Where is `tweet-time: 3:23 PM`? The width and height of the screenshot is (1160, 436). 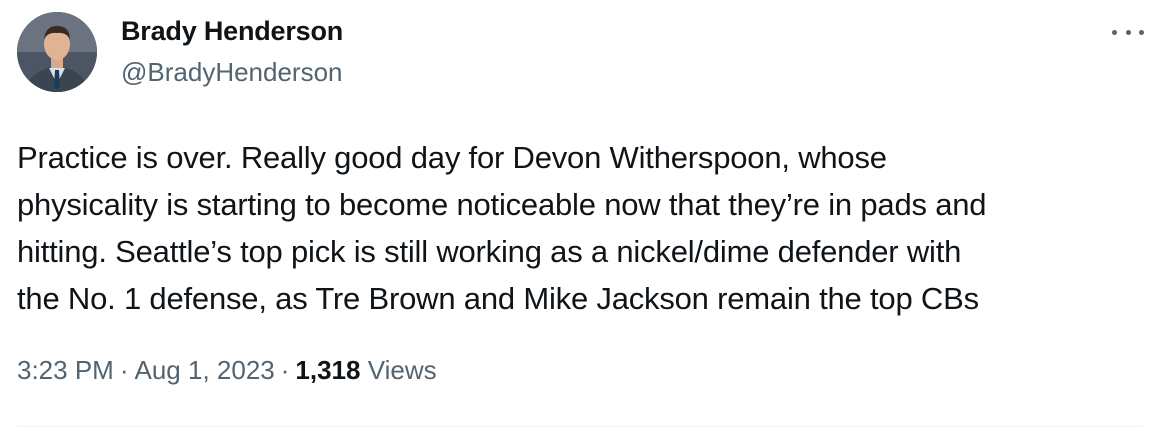
tweet-time: 3:23 PM is located at coordinates (65, 370).